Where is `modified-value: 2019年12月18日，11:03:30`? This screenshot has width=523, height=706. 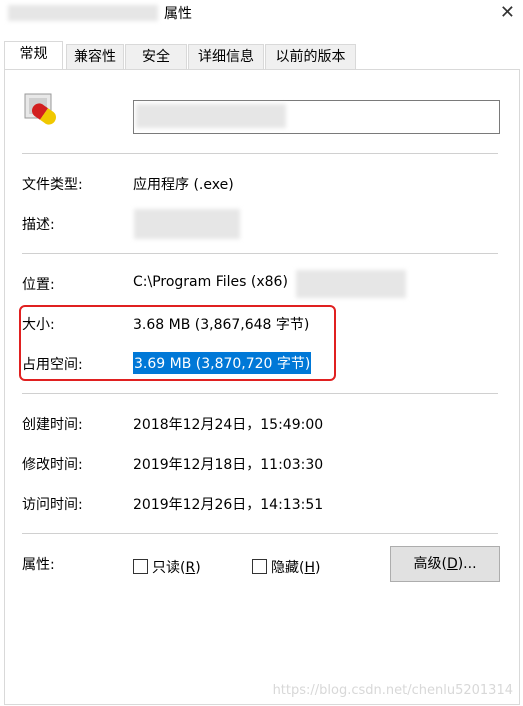 modified-value: 2019年12月18日，11:03:30 is located at coordinates (228, 465).